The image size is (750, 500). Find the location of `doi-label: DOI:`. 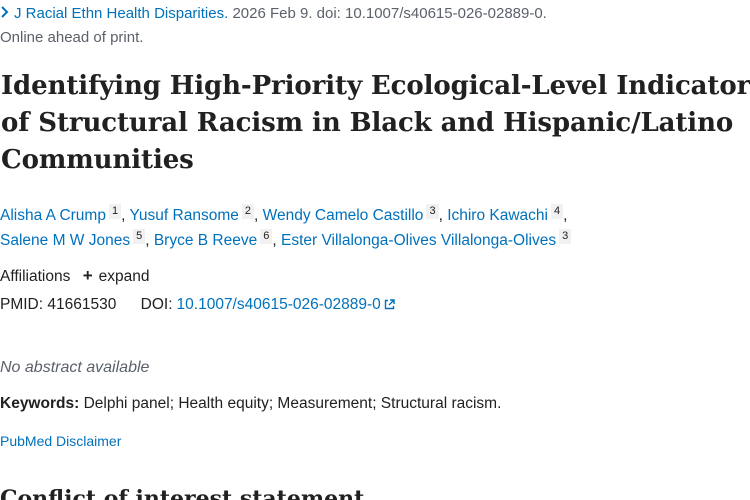

doi-label: DOI: is located at coordinates (156, 304).